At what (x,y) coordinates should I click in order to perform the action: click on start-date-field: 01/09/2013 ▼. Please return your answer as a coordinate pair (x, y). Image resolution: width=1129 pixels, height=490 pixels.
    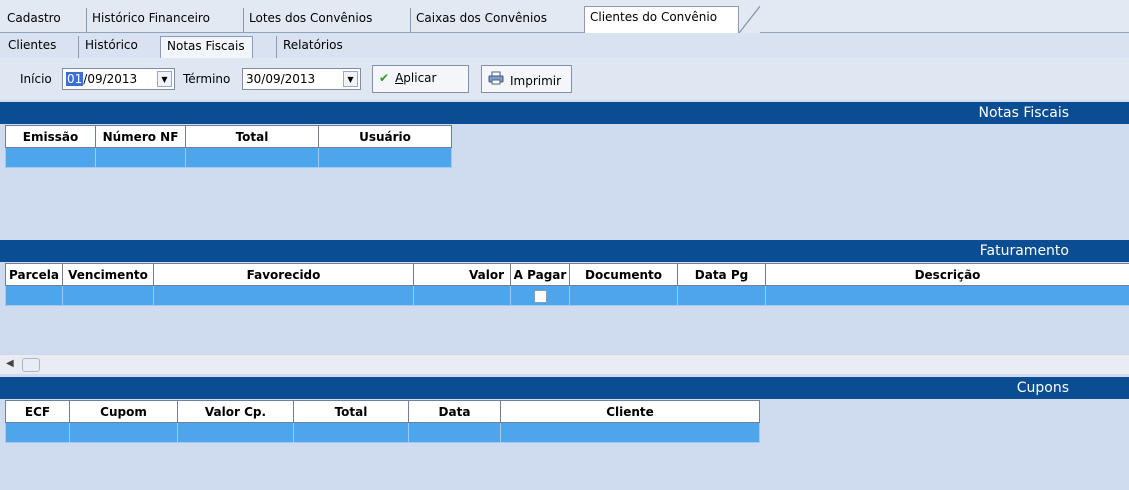
    Looking at the image, I should click on (118, 79).